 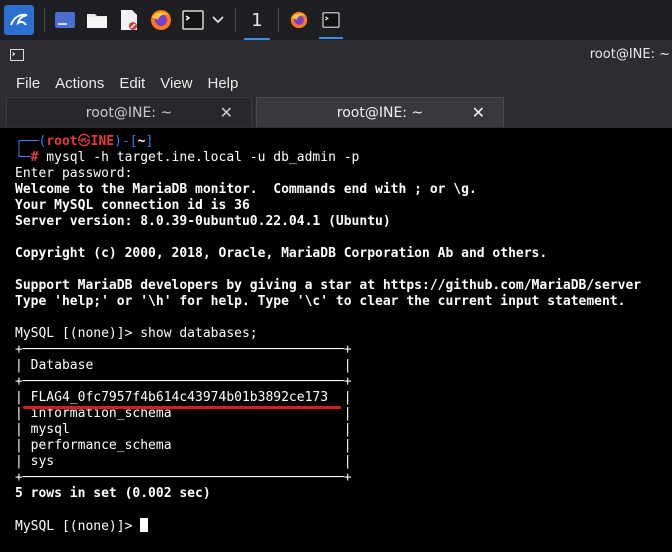 What do you see at coordinates (129, 20) in the screenshot?
I see `text-editor-icon` at bounding box center [129, 20].